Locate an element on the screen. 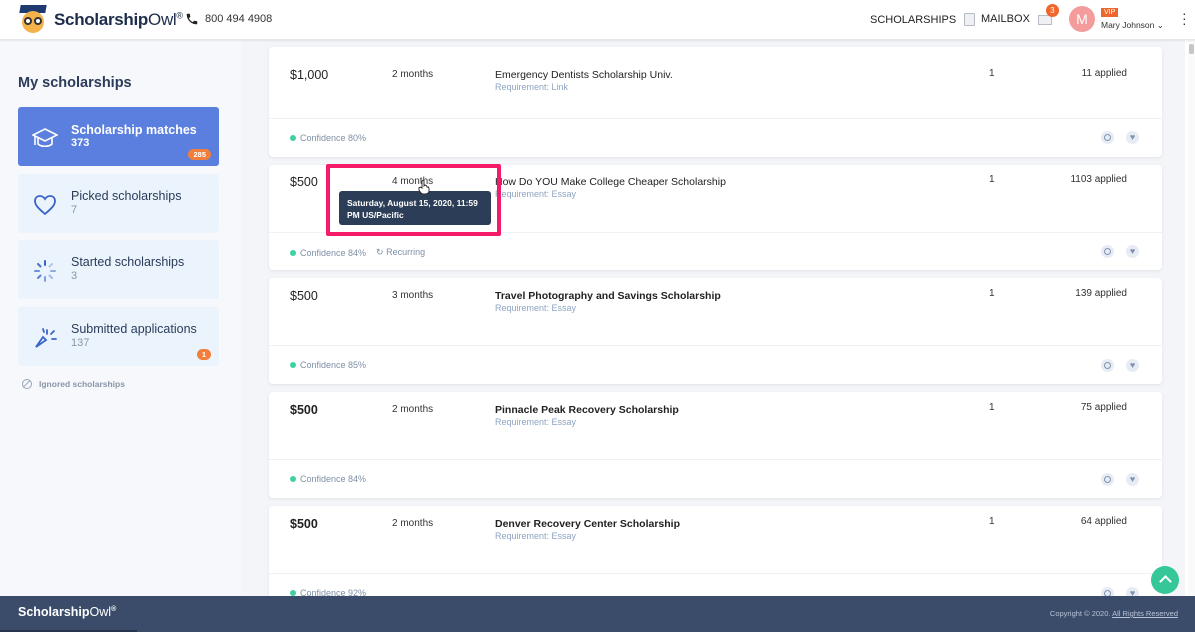  applied-count: 11 applied is located at coordinates (1104, 73).